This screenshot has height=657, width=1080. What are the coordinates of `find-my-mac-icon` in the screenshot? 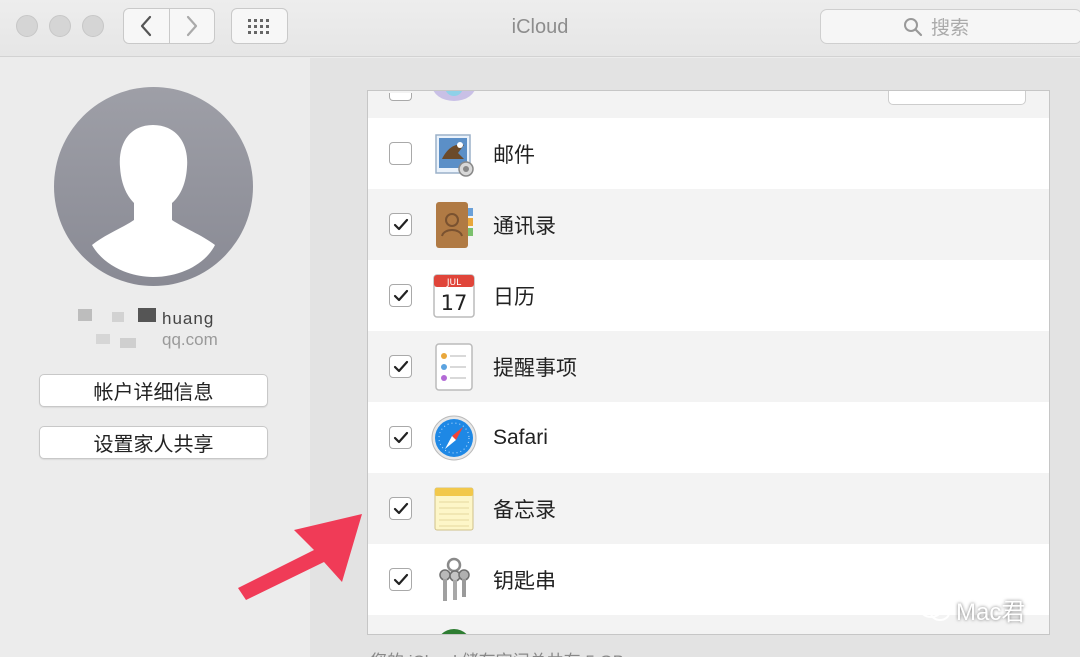 It's located at (454, 631).